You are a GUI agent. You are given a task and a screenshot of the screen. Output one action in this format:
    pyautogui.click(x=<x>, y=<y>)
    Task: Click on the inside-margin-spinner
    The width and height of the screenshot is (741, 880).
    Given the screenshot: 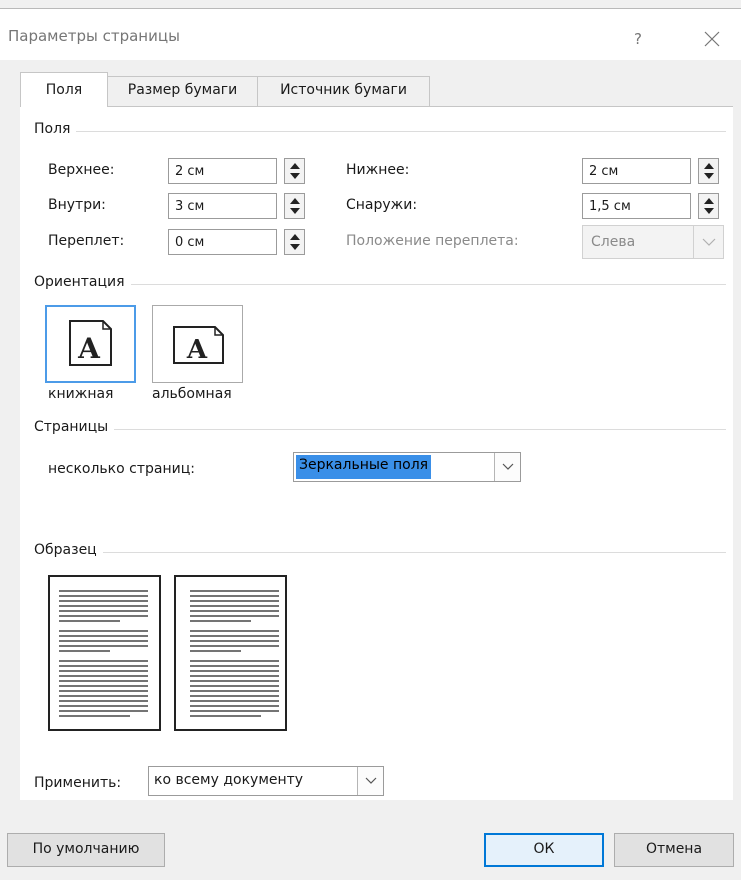 What is the action you would take?
    pyautogui.click(x=294, y=206)
    